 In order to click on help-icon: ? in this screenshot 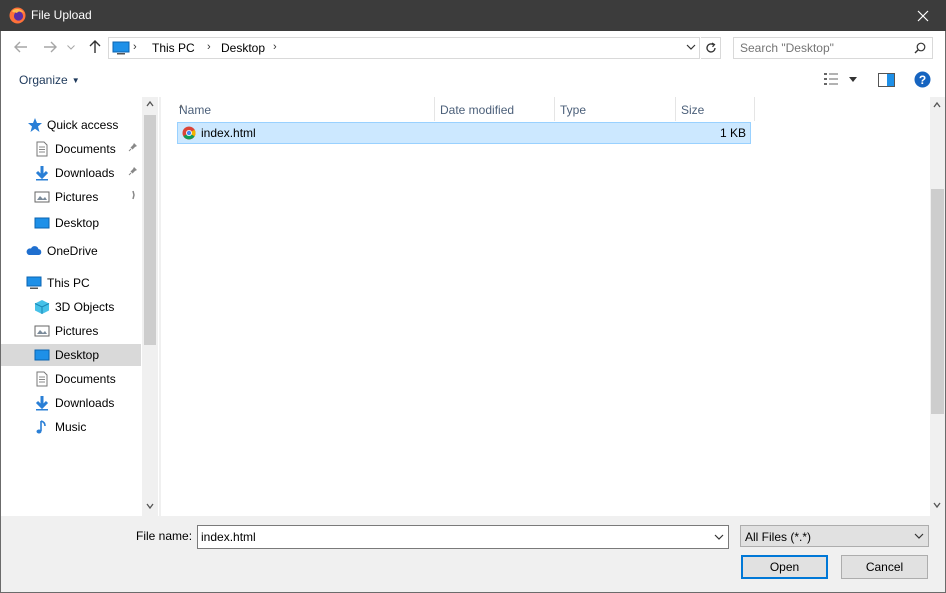, I will do `click(922, 79)`.